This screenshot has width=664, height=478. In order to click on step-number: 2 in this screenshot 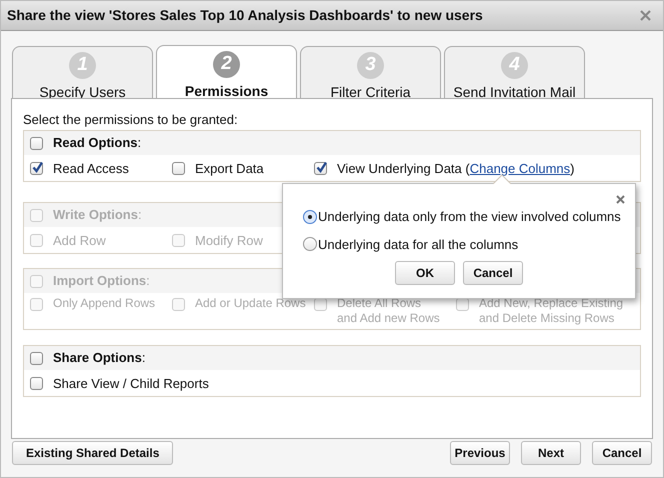, I will do `click(226, 64)`.